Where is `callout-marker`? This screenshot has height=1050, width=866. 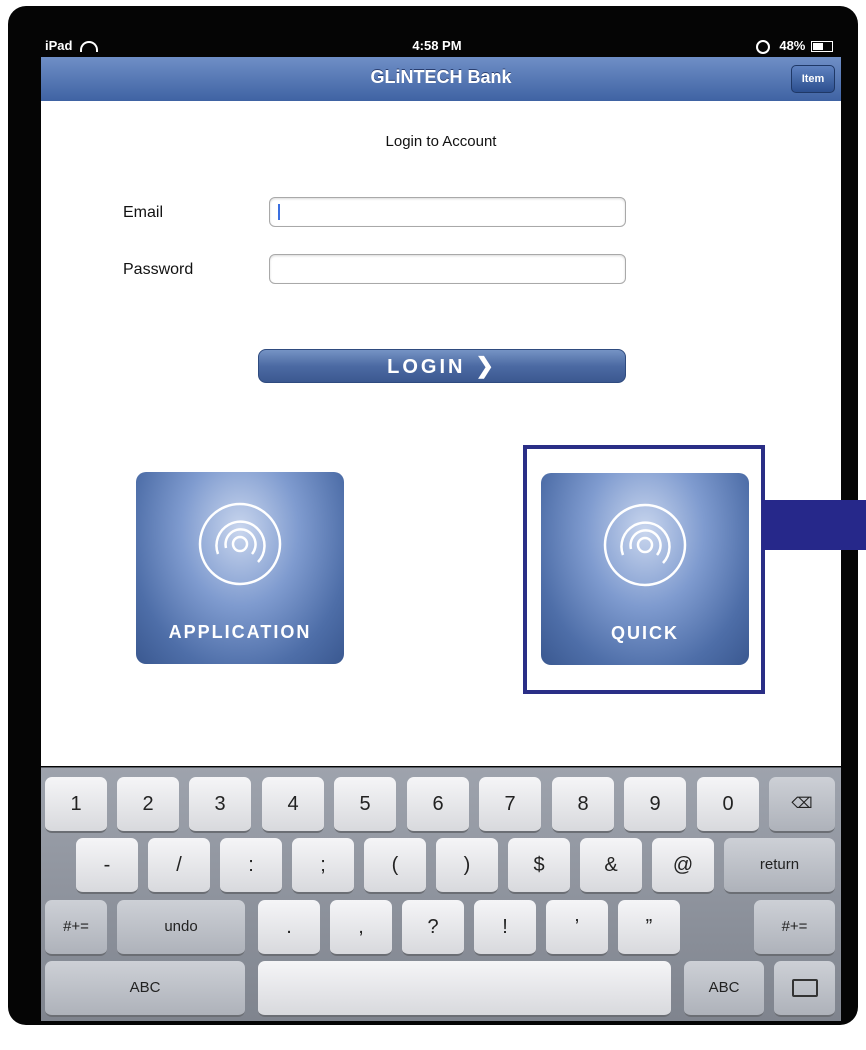 callout-marker is located at coordinates (814, 525).